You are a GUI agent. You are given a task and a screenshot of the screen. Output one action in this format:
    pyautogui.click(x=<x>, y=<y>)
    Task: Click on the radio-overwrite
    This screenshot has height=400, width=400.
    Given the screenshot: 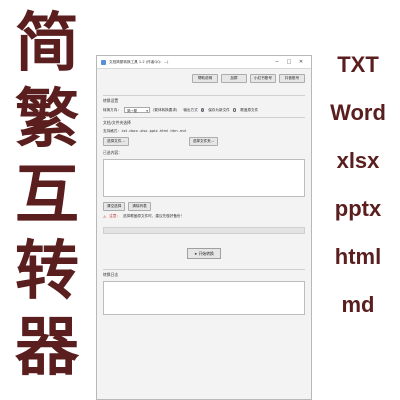 What is the action you would take?
    pyautogui.click(x=234, y=110)
    